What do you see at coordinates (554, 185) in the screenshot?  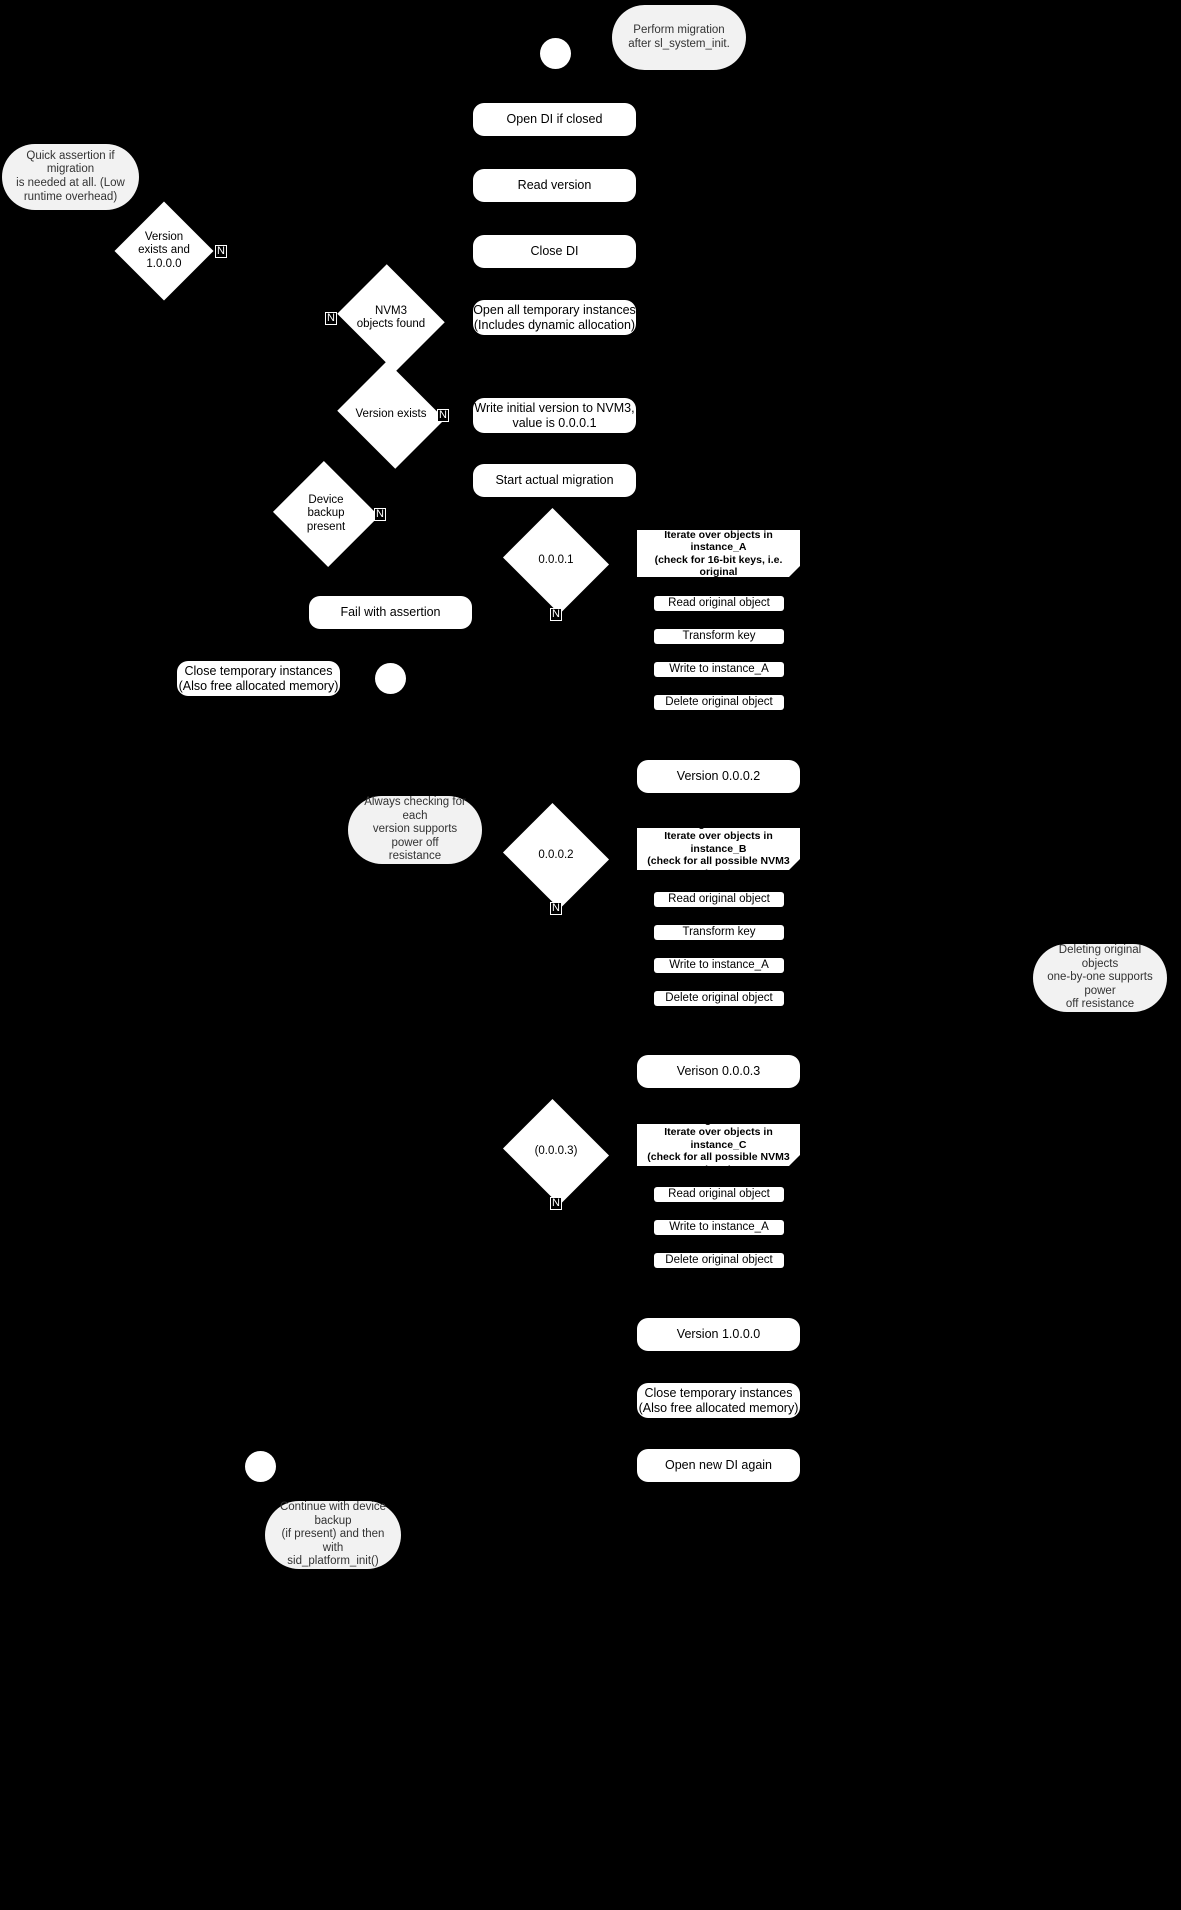 I see `step-read-version: Read version` at bounding box center [554, 185].